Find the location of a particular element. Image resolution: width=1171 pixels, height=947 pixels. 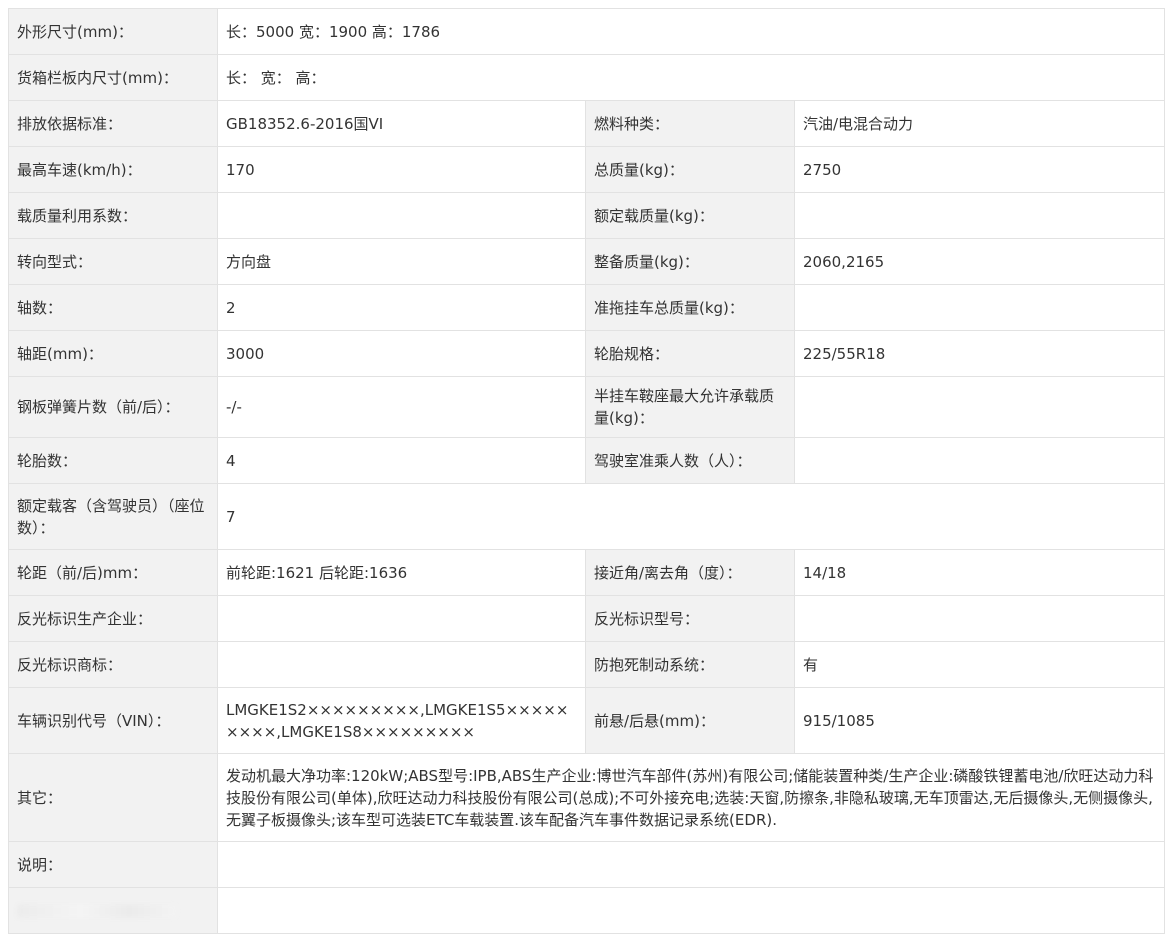

spec-row-axles: 轴数： 2 准拖挂车总质量(kg)： is located at coordinates (587, 307).